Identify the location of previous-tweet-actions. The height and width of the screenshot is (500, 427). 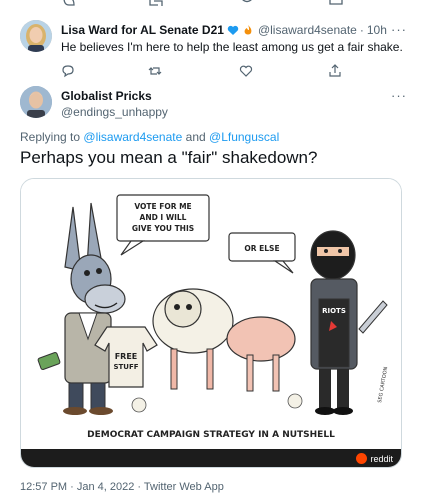
(213, 5).